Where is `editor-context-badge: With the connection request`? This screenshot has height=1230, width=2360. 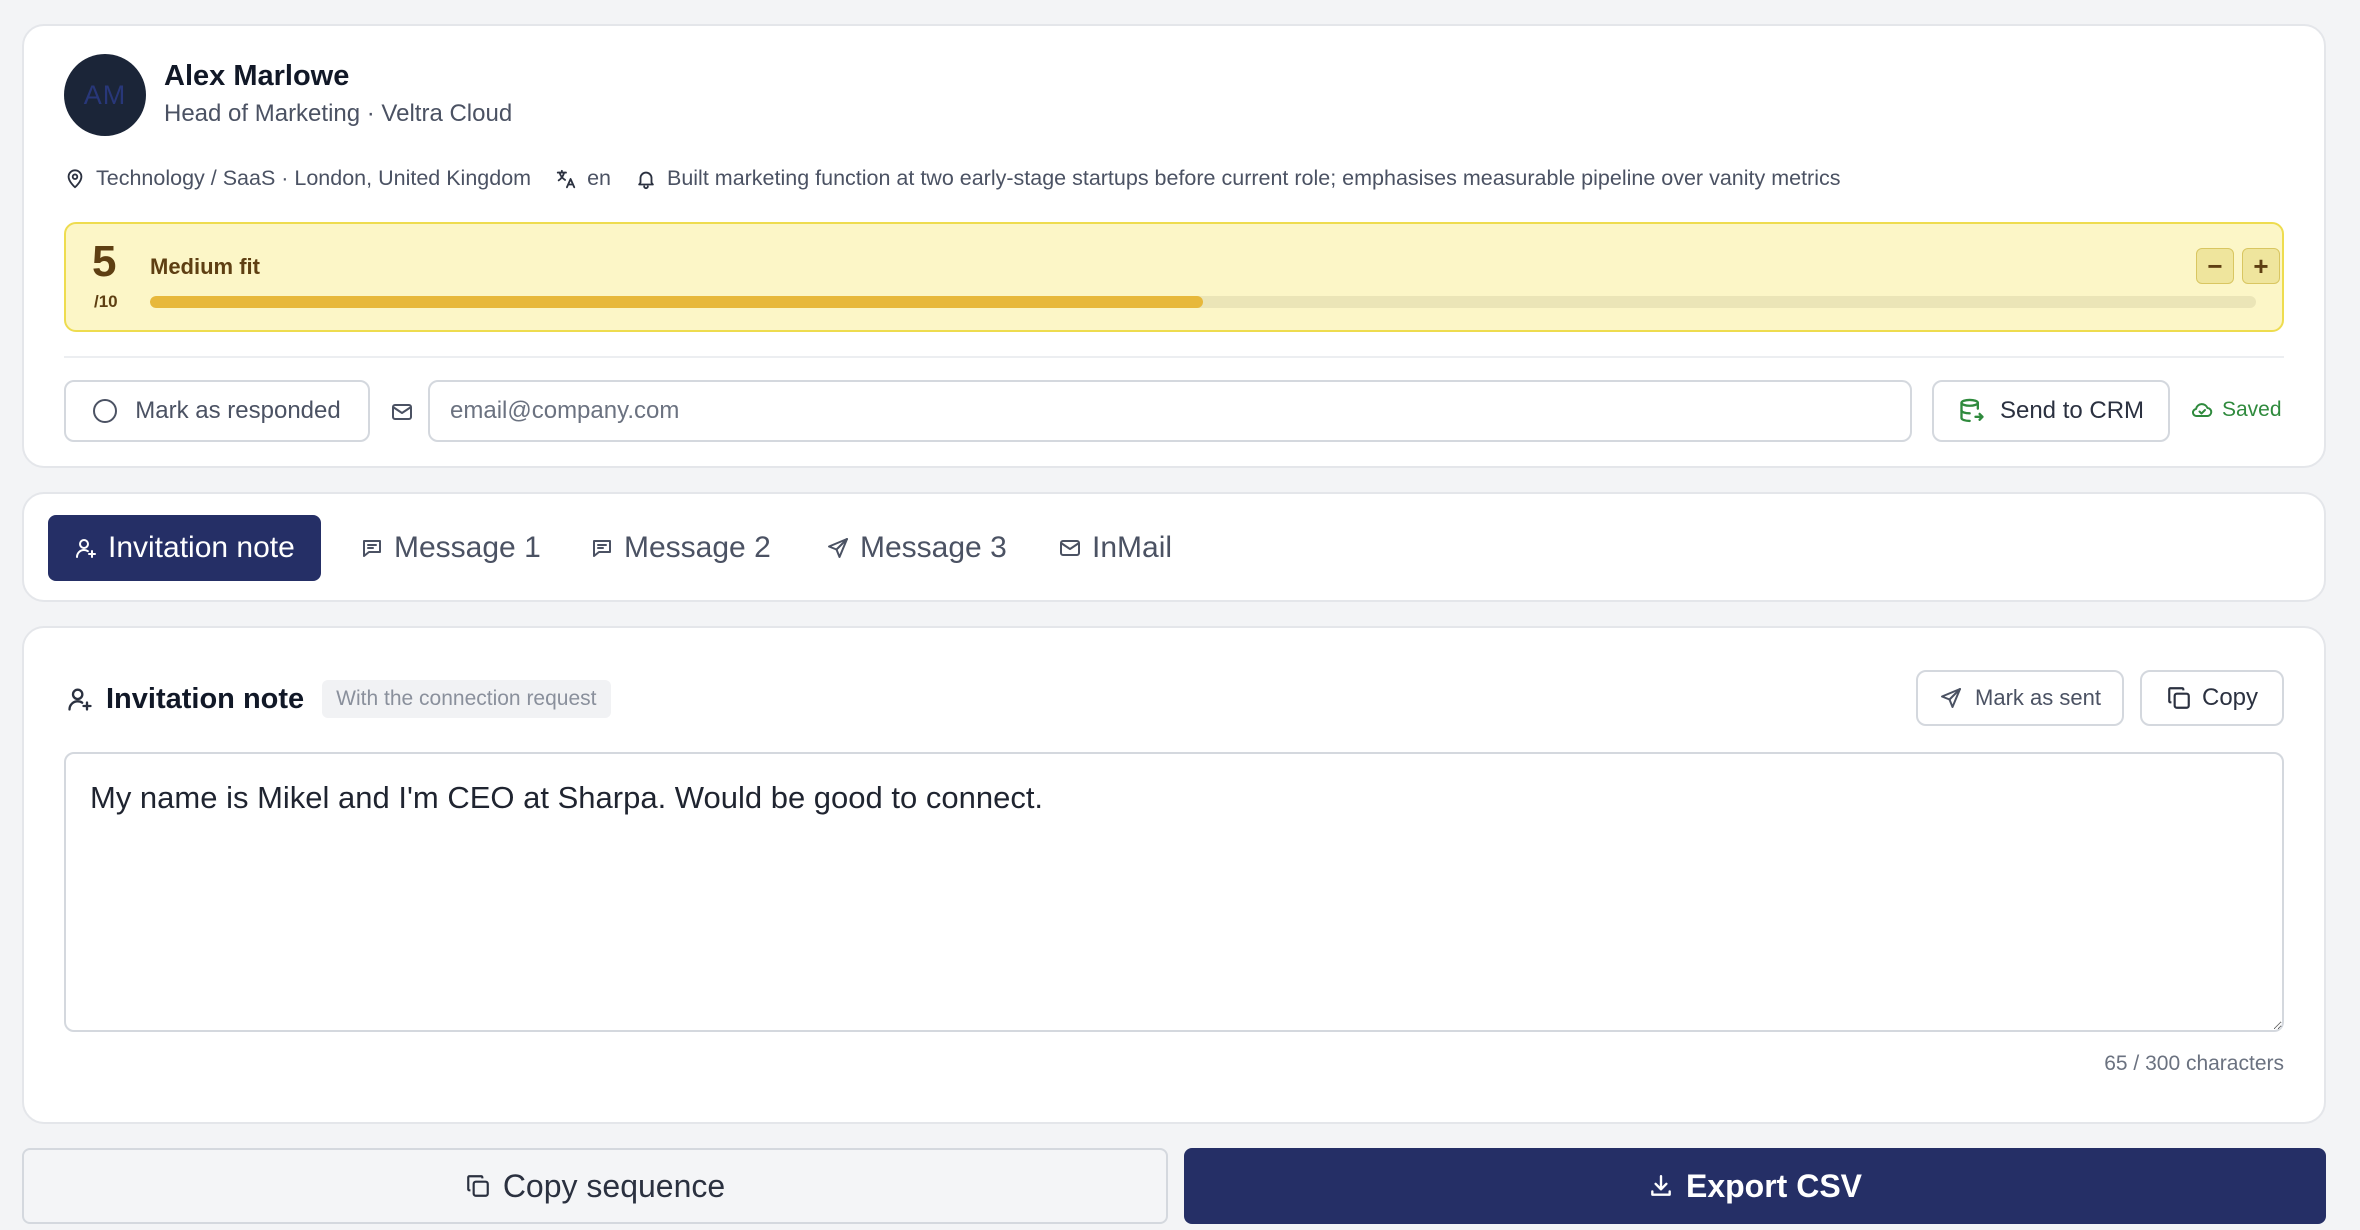 editor-context-badge: With the connection request is located at coordinates (466, 699).